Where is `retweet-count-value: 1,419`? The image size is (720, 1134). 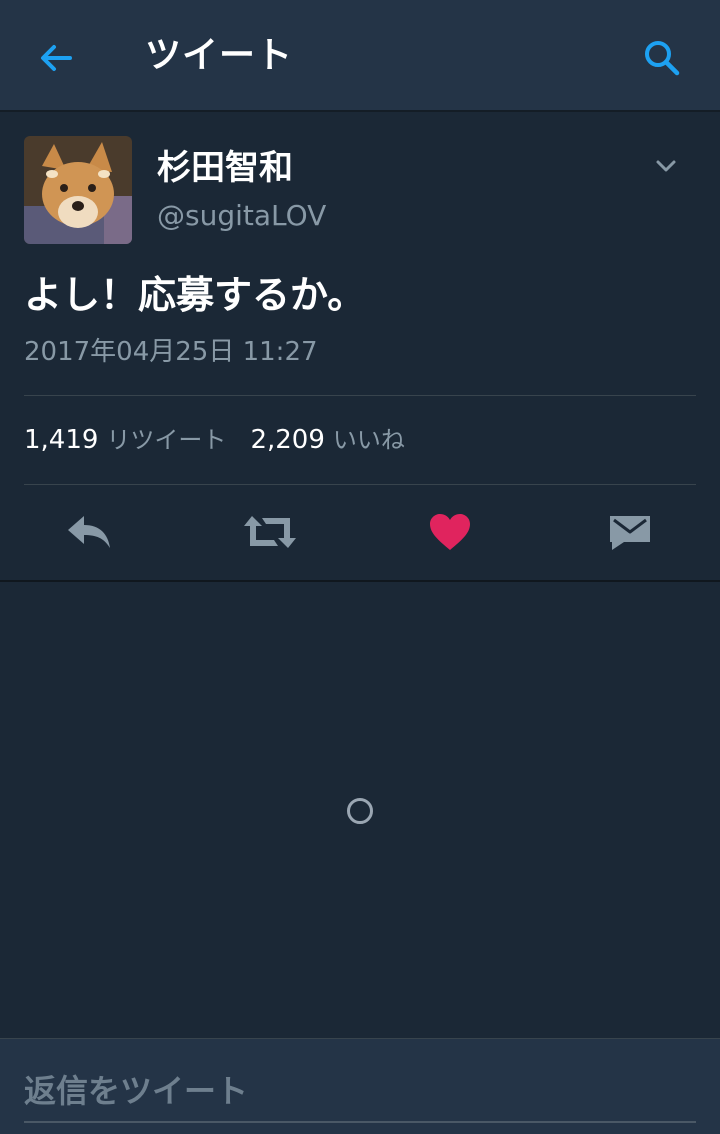
retweet-count-value: 1,419 is located at coordinates (61, 440).